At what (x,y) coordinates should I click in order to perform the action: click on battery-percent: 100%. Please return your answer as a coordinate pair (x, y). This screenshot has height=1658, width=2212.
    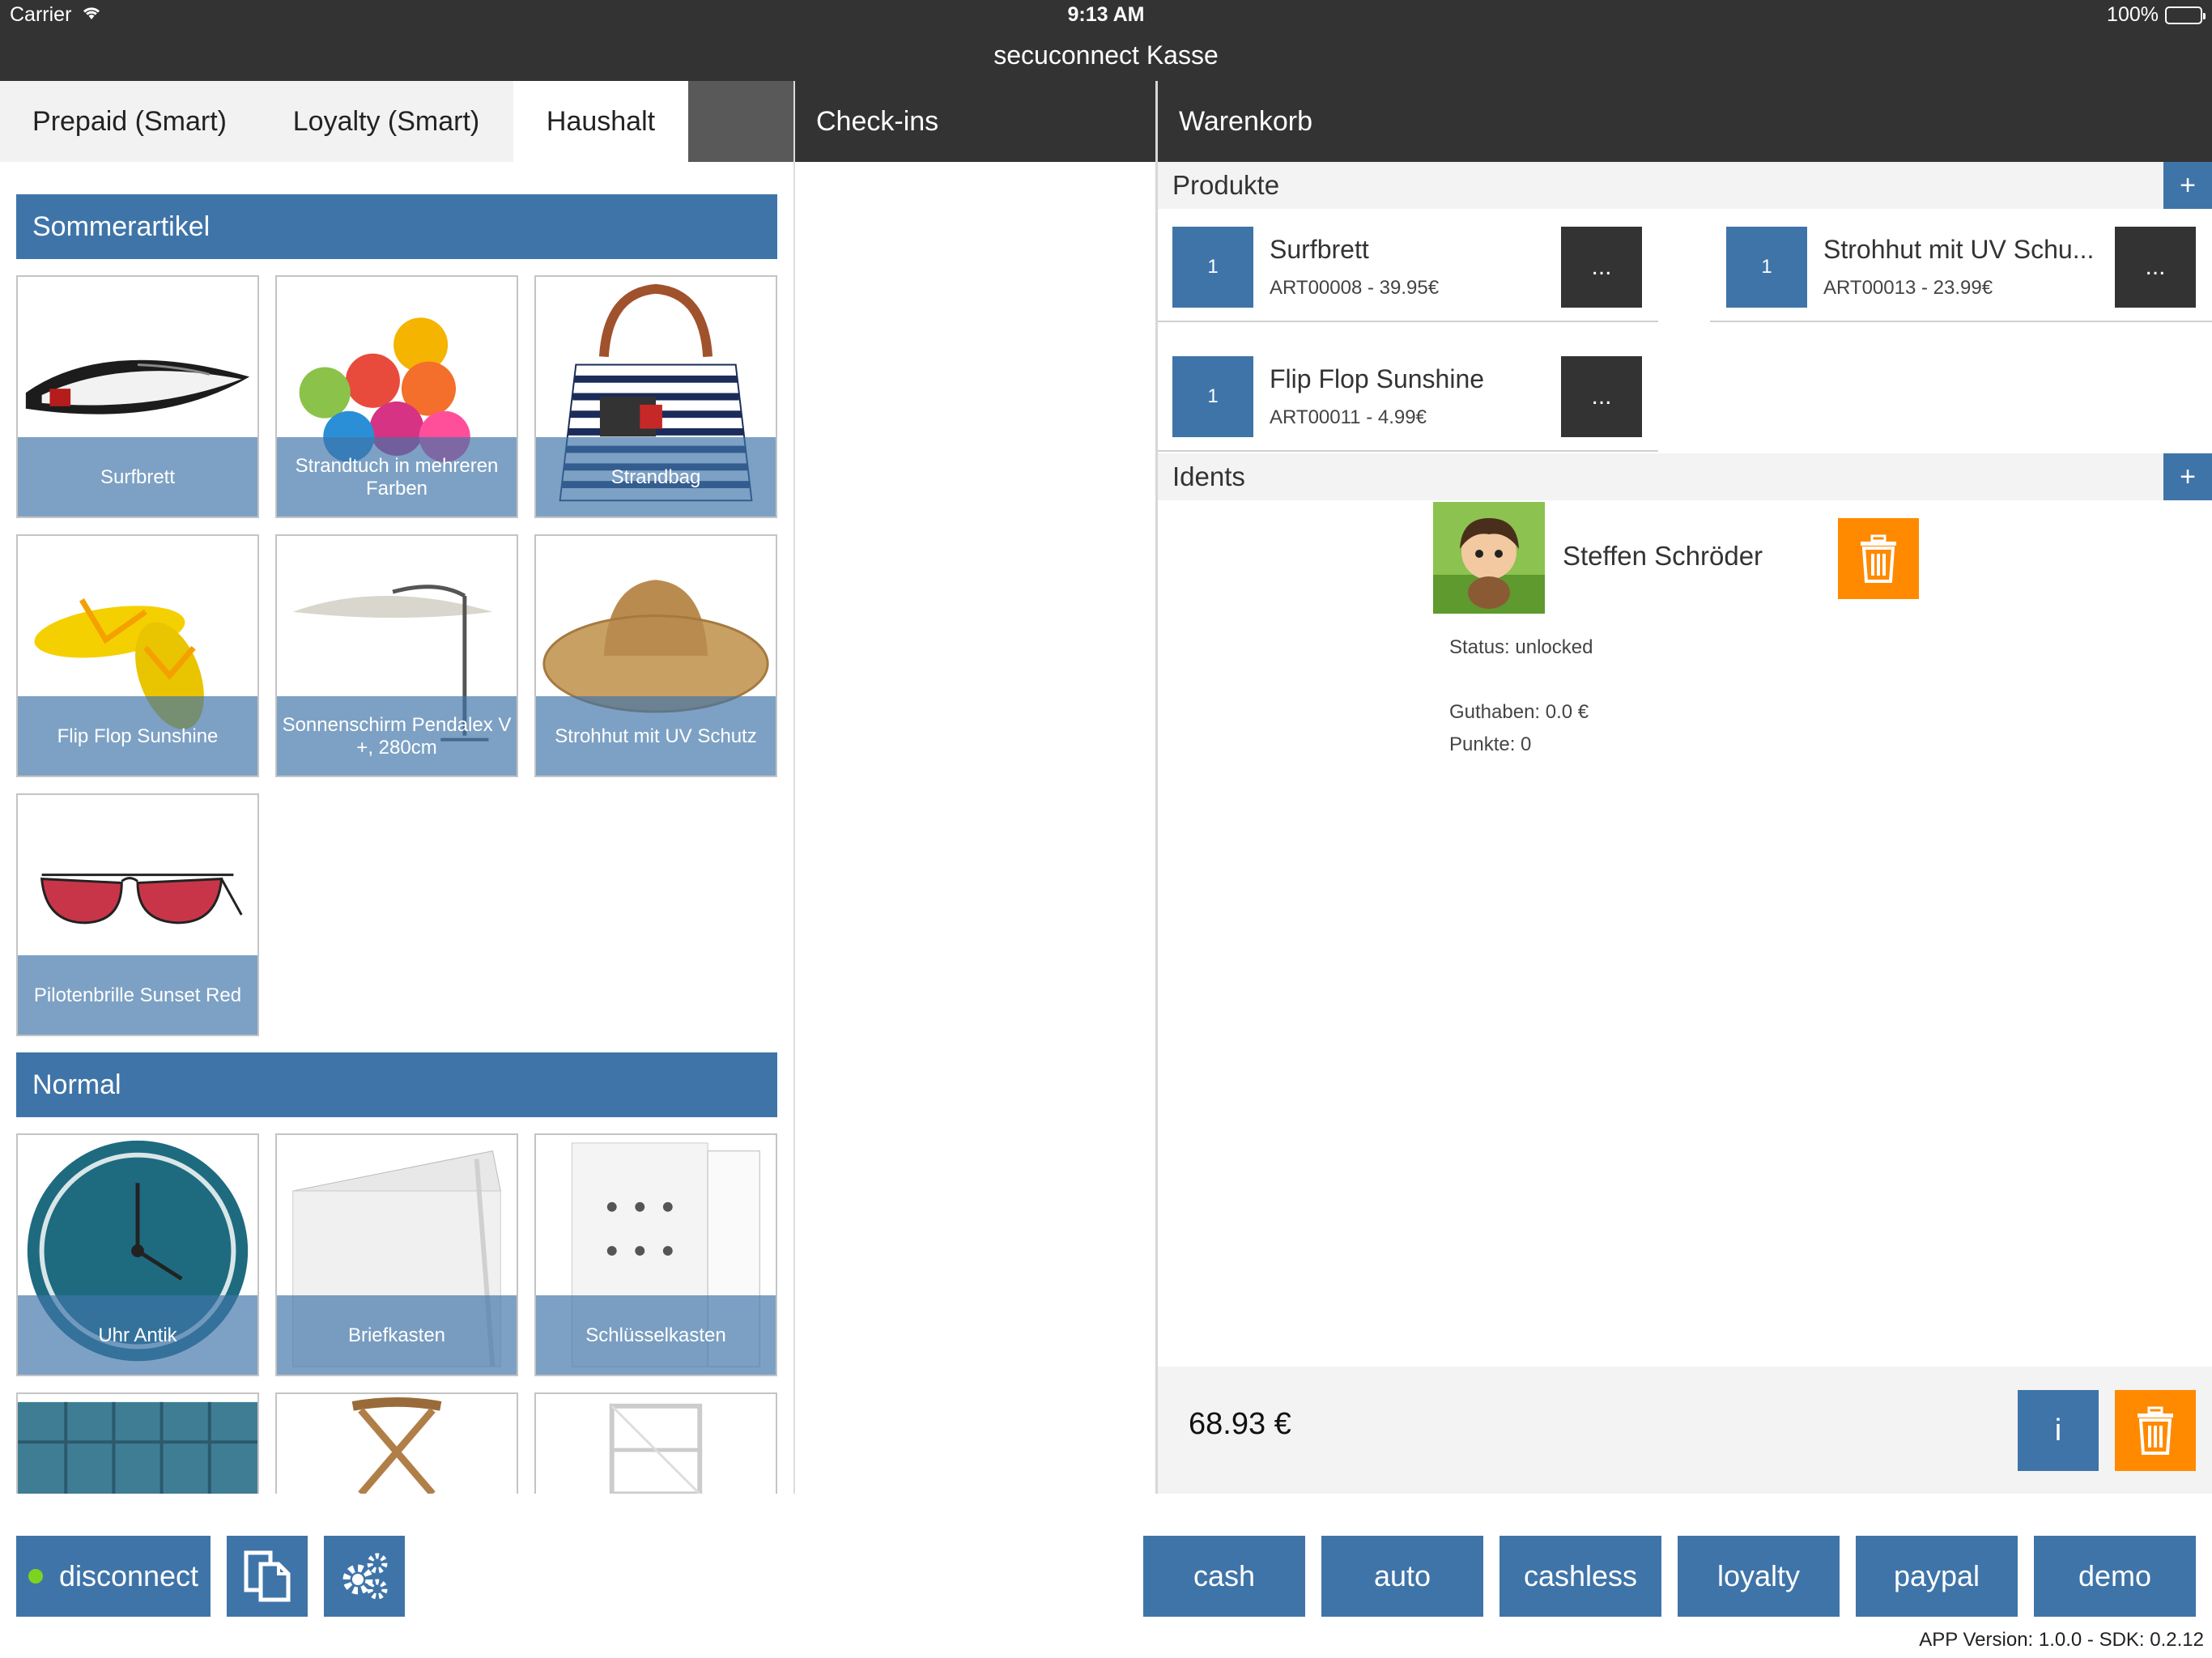
    Looking at the image, I should click on (2133, 14).